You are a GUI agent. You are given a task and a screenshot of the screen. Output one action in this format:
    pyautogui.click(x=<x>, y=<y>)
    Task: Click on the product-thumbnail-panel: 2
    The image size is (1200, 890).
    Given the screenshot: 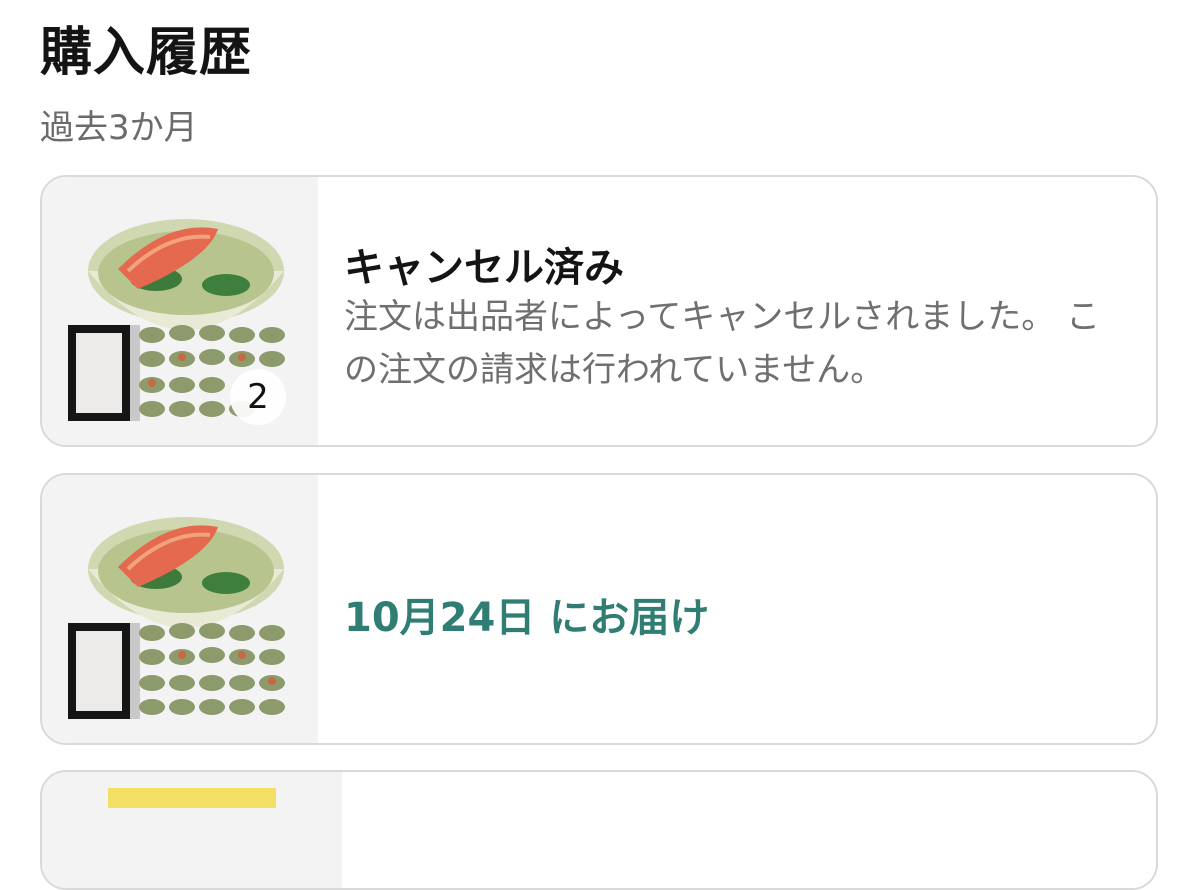 What is the action you would take?
    pyautogui.click(x=180, y=311)
    